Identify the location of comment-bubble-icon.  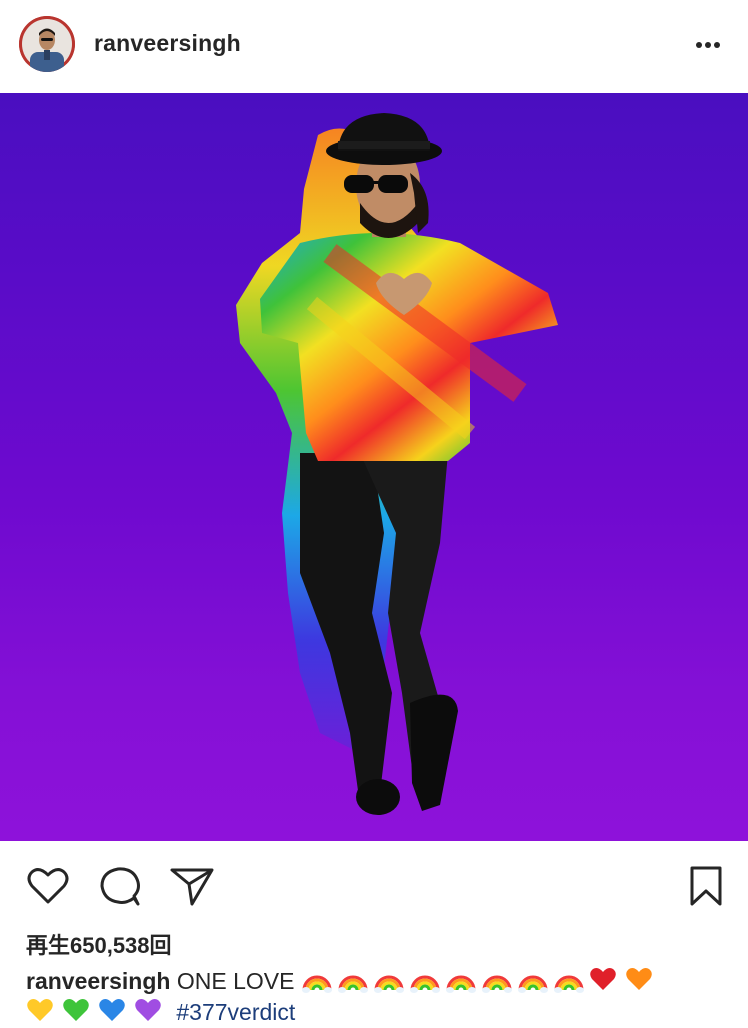
(120, 886).